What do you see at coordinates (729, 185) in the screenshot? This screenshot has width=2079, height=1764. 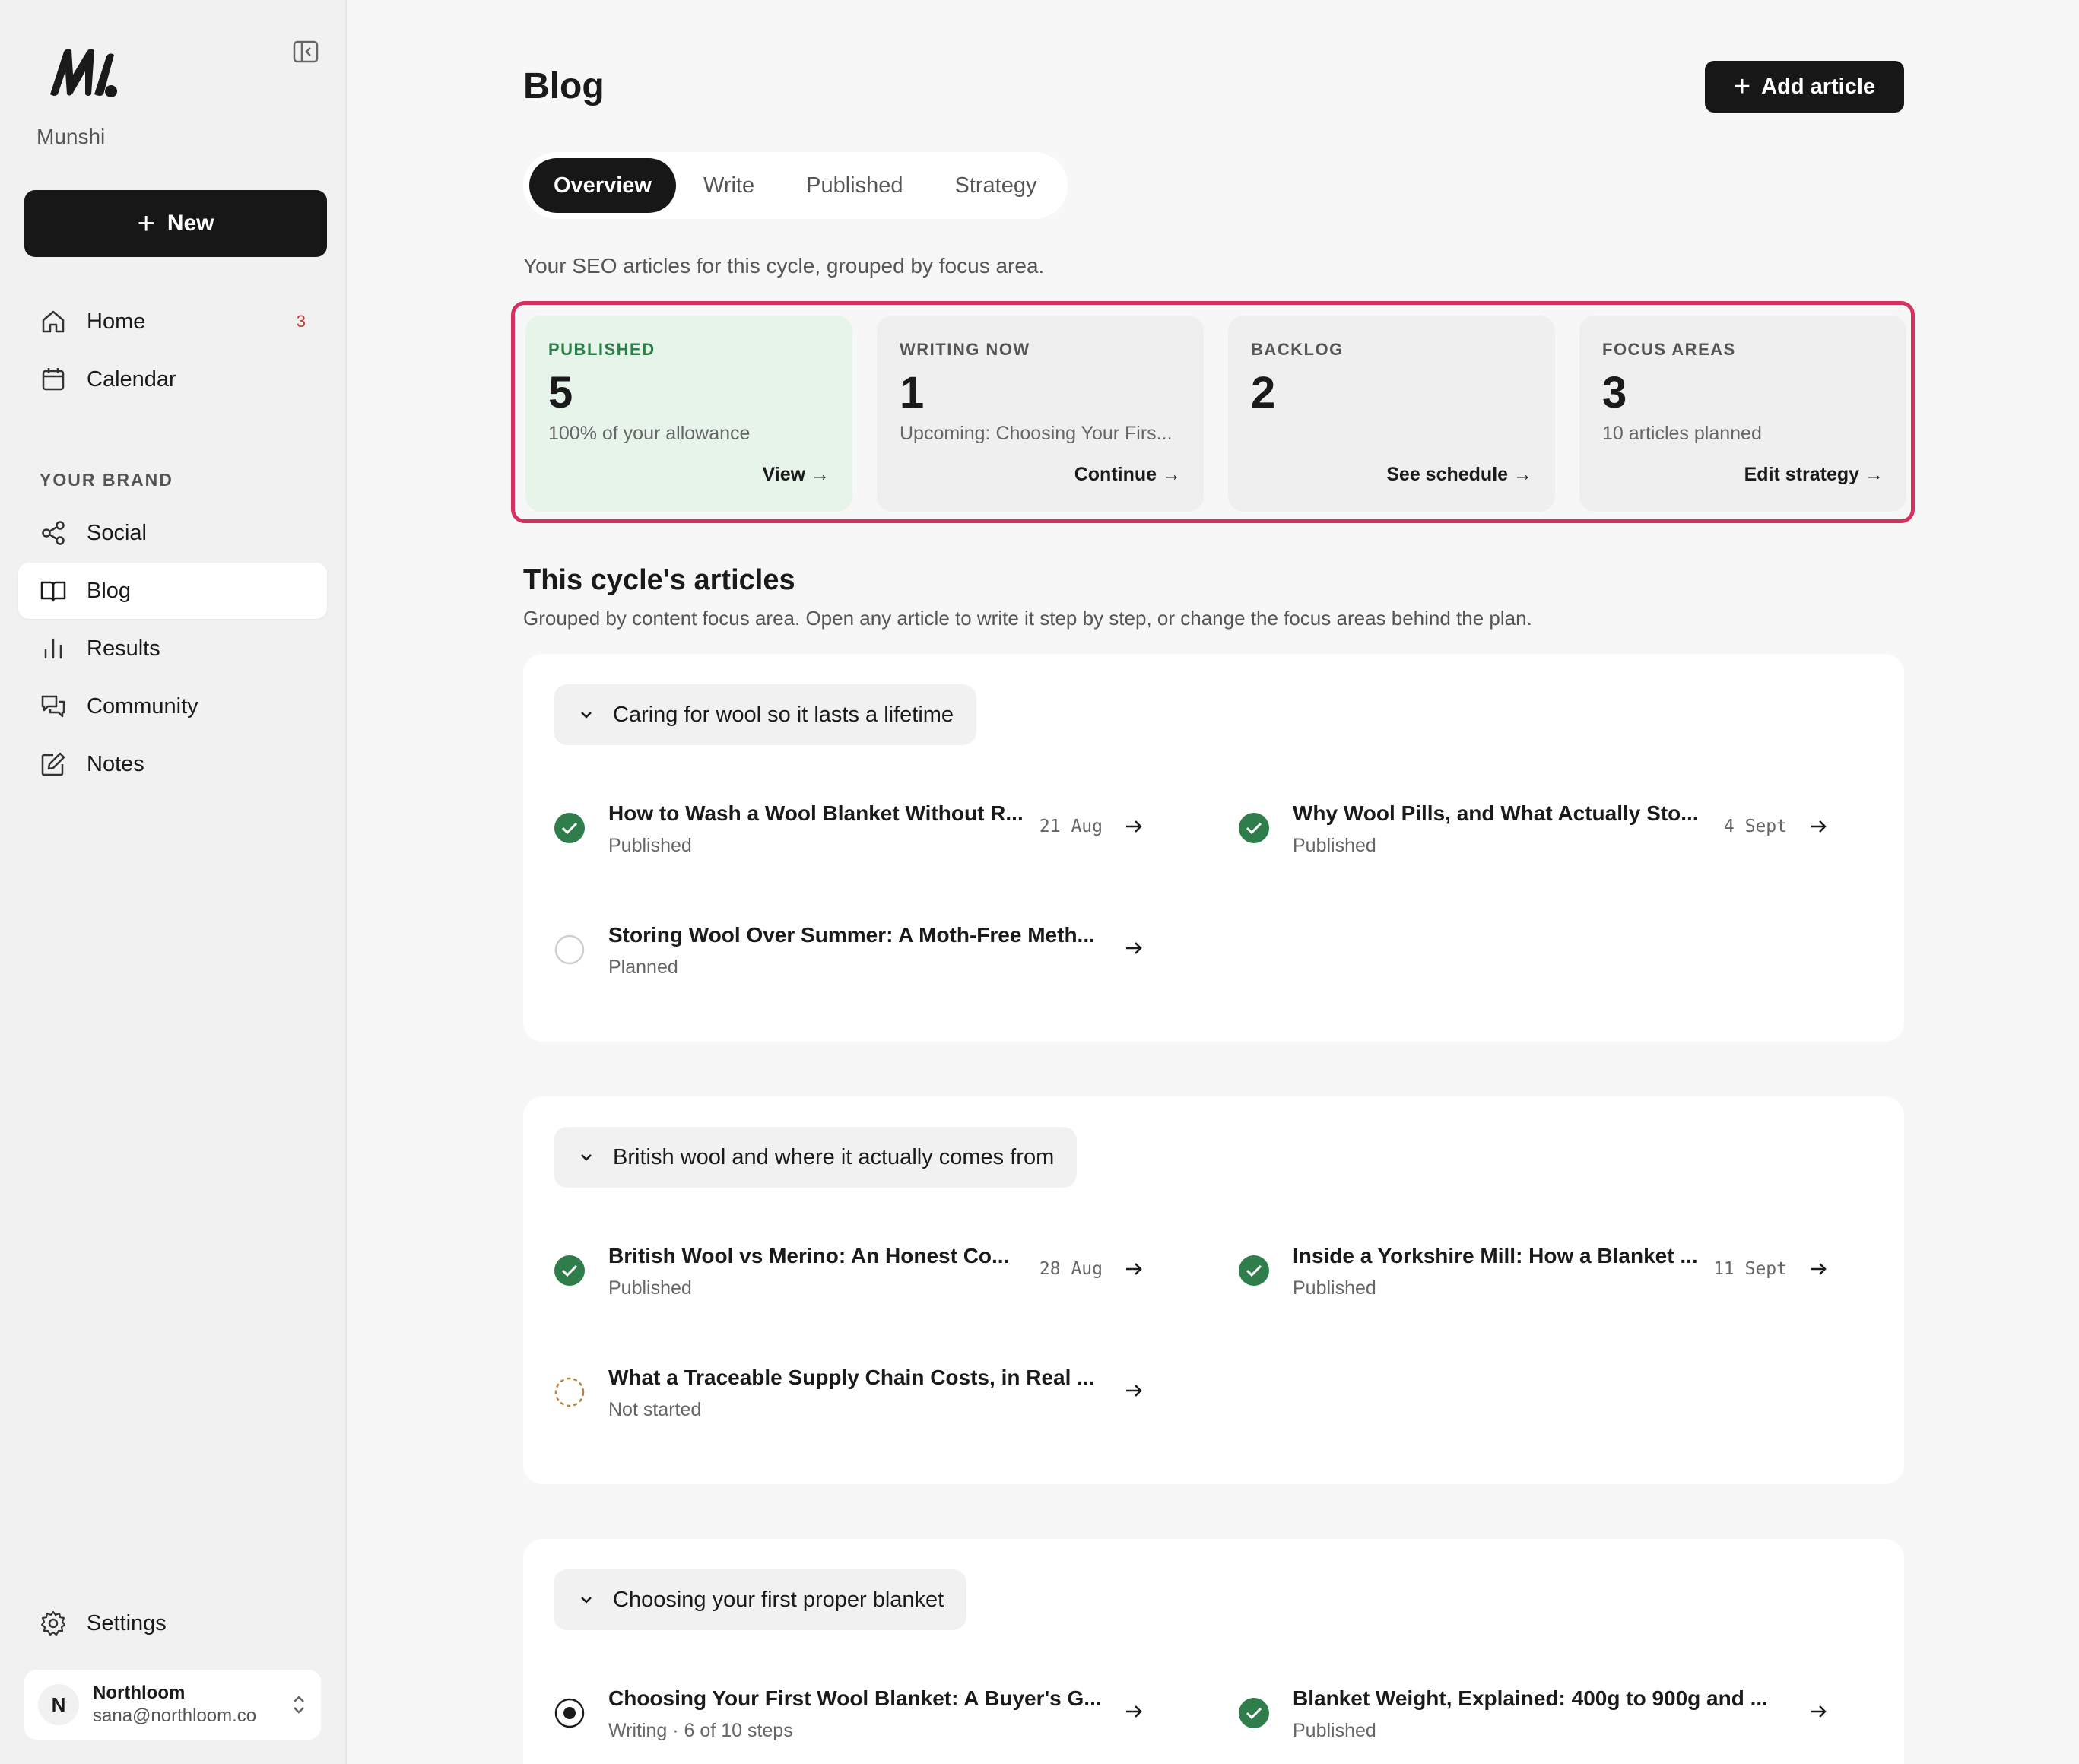 I see `tab-write: Write` at bounding box center [729, 185].